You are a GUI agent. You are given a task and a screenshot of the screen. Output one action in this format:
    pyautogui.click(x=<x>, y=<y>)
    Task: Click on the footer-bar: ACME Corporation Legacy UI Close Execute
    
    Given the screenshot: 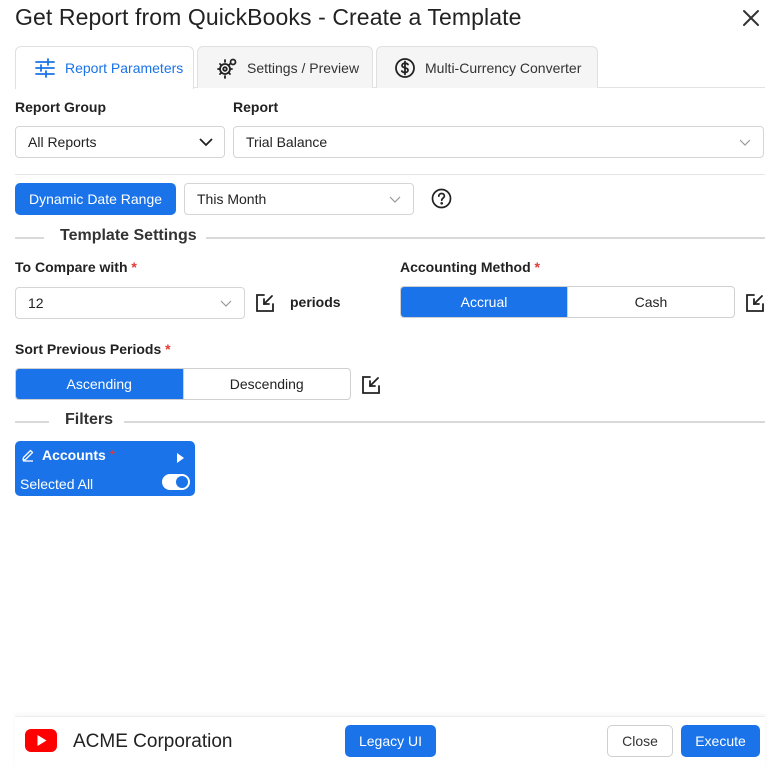 What is the action you would take?
    pyautogui.click(x=390, y=742)
    